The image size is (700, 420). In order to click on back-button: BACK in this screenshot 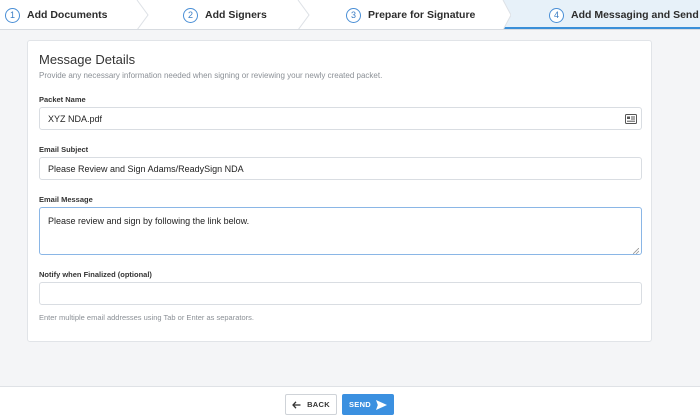, I will do `click(311, 404)`.